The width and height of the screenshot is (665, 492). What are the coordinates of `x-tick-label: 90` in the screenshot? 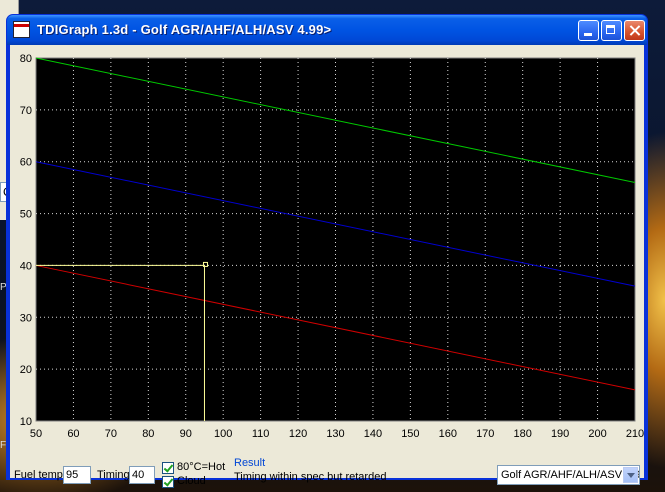 It's located at (186, 434).